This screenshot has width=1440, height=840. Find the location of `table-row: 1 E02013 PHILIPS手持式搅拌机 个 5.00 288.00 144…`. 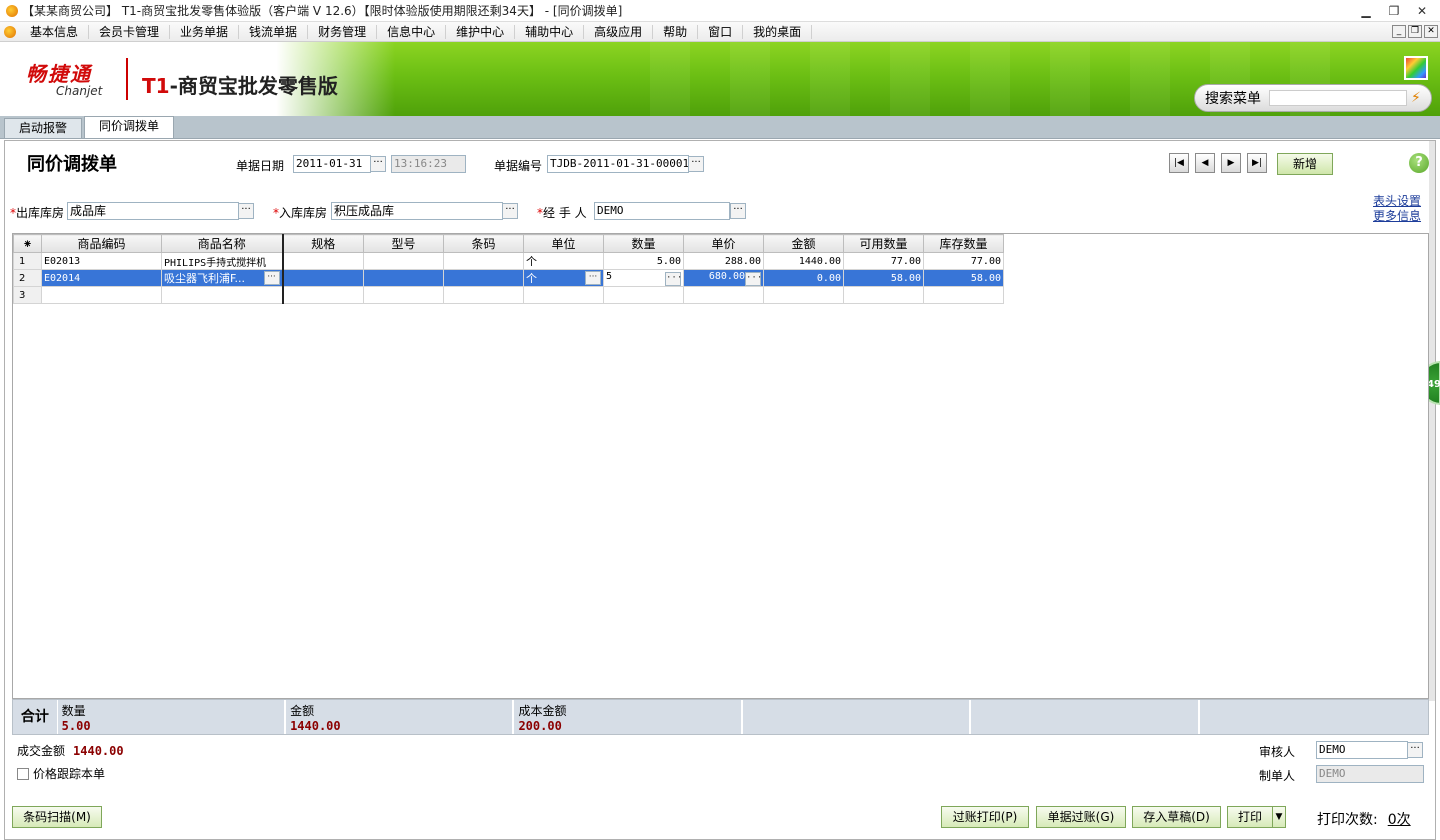

table-row: 1 E02013 PHILIPS手持式搅拌机 个 5.00 288.00 144… is located at coordinates (508, 261).